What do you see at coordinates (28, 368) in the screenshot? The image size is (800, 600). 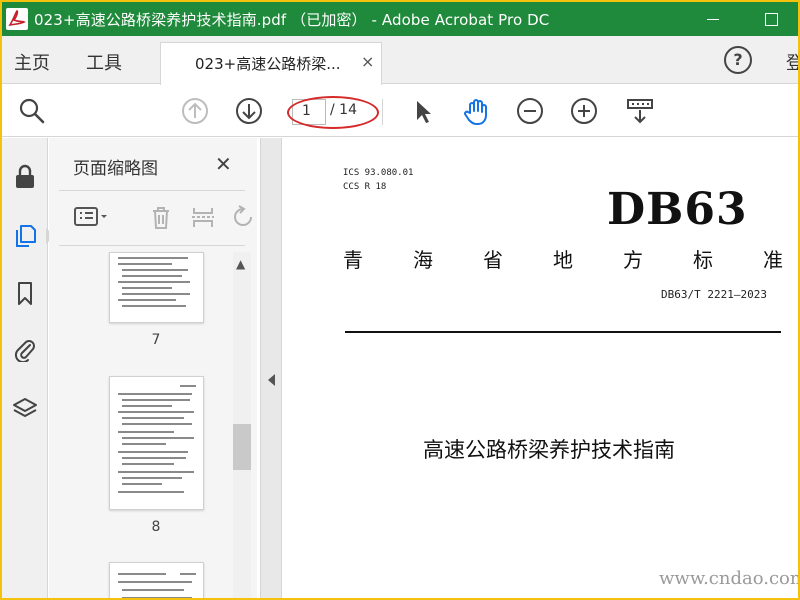 I see `left-navigation-rail` at bounding box center [28, 368].